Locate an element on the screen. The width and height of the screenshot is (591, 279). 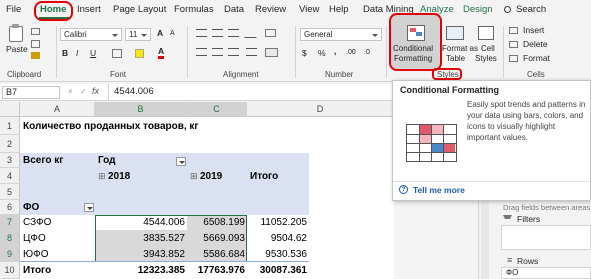
row-header-2: 2 is located at coordinates (10, 144).